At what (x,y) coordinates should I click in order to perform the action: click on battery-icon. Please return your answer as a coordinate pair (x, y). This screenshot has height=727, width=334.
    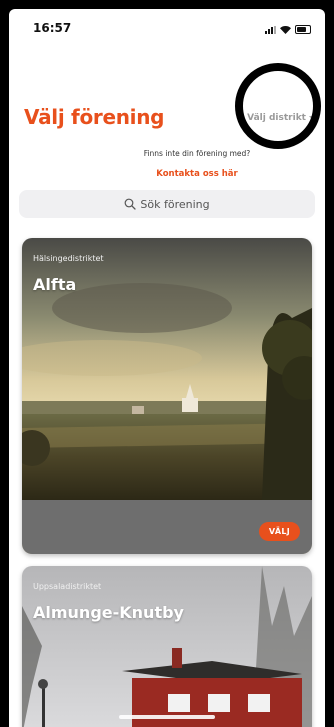
    Looking at the image, I should click on (303, 29).